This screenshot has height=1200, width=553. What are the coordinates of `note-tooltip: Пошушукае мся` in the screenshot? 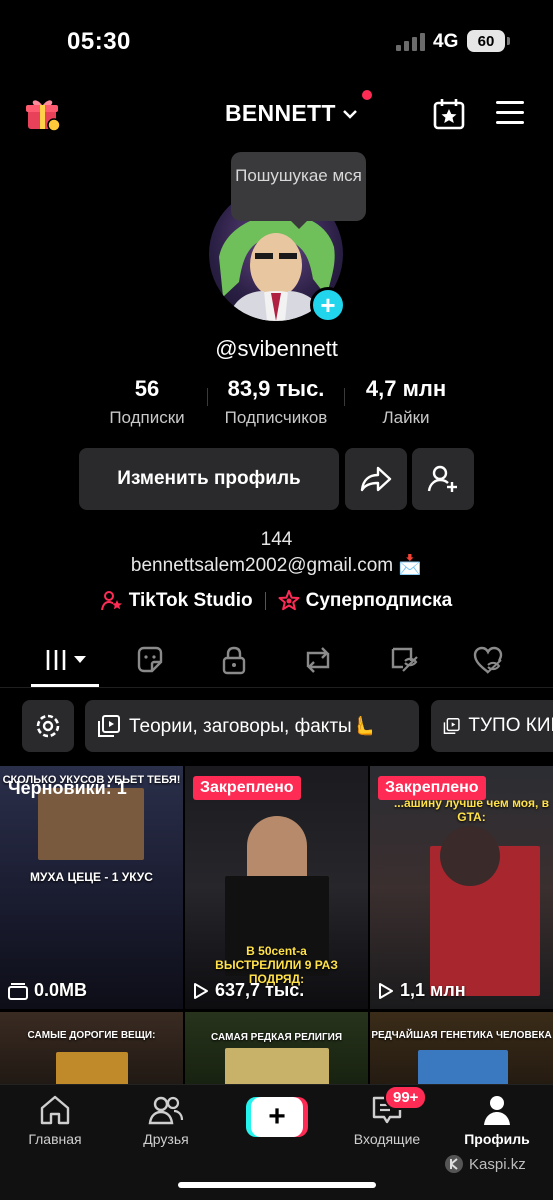 It's located at (298, 190).